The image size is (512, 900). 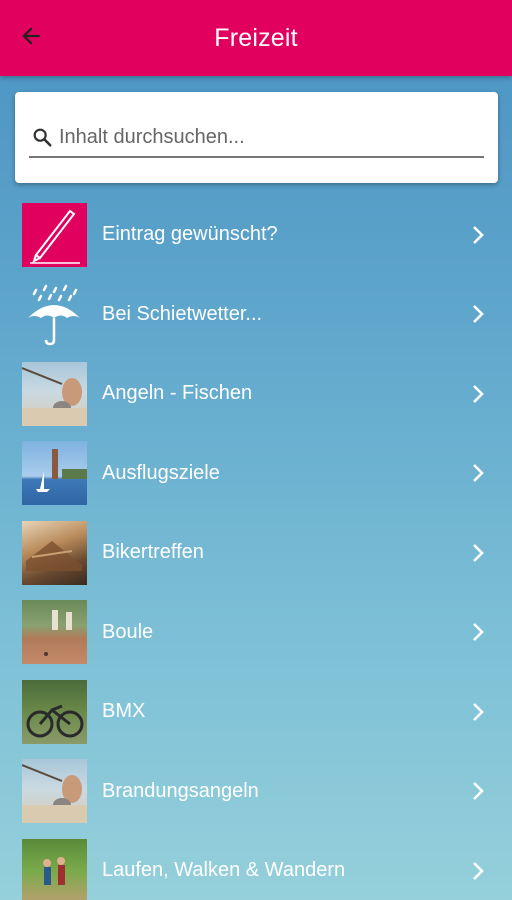 What do you see at coordinates (54, 632) in the screenshot?
I see `boule-photo` at bounding box center [54, 632].